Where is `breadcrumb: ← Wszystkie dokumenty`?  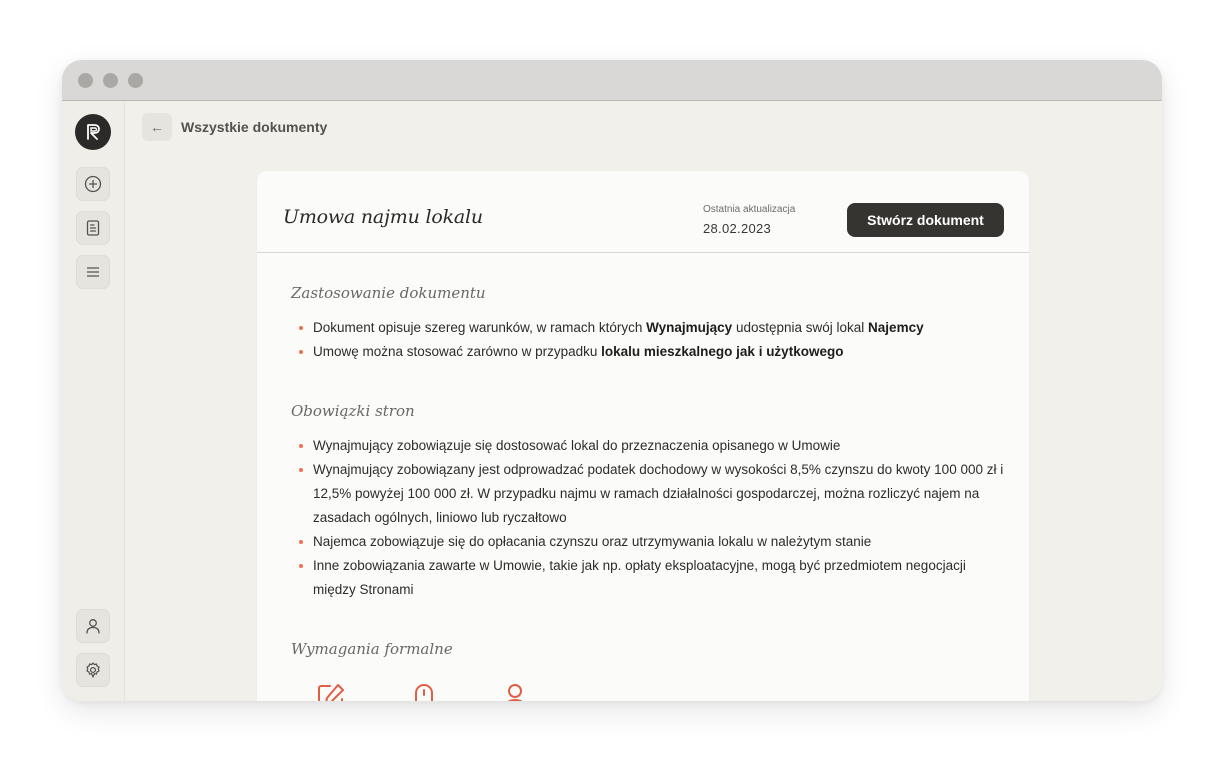
breadcrumb: ← Wszystkie dokumenty is located at coordinates (234, 127).